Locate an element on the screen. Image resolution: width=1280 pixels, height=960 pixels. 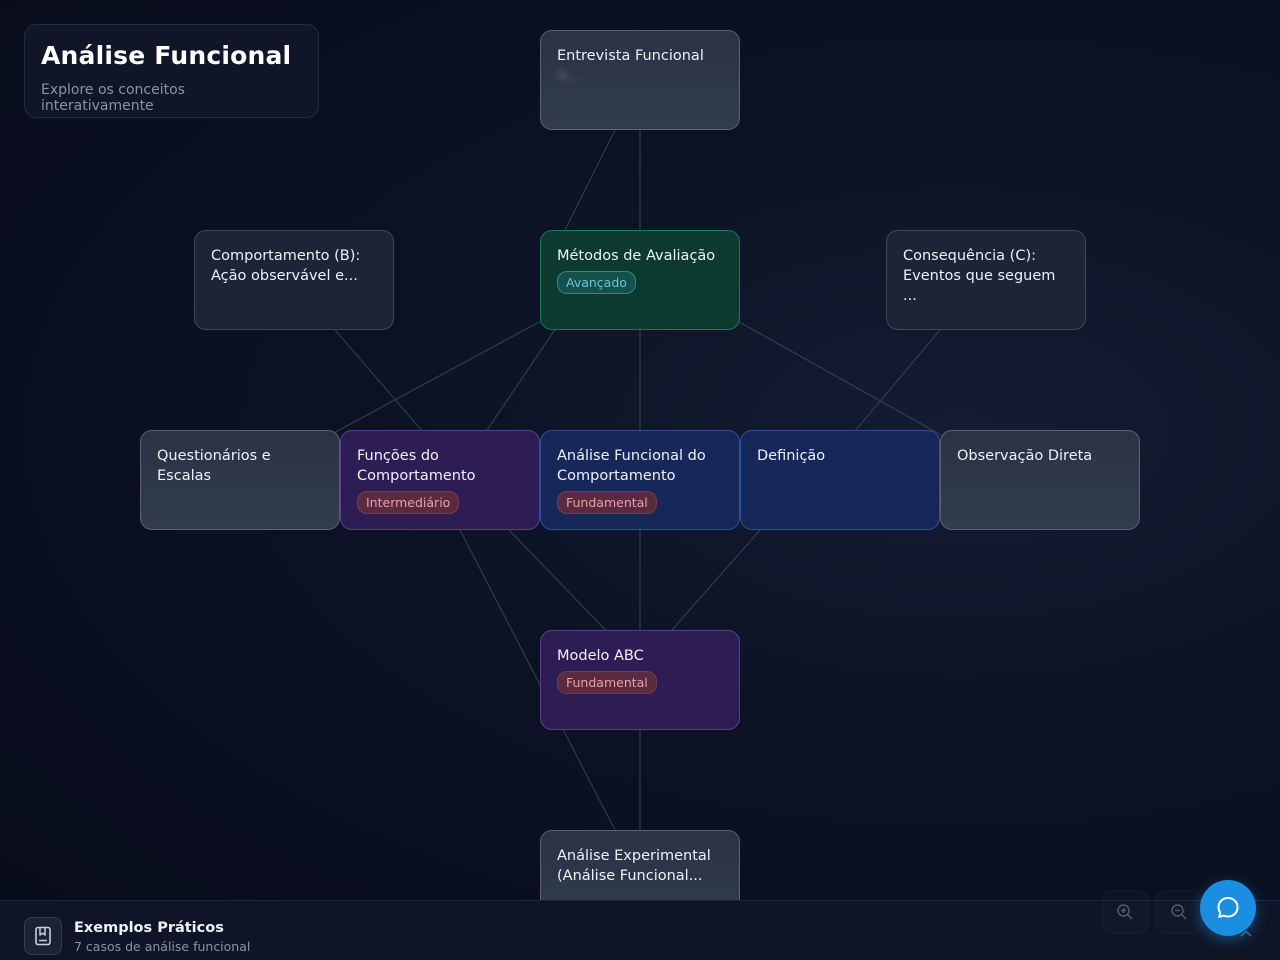
node-label: Questionários e Escalas is located at coordinates (214, 466).